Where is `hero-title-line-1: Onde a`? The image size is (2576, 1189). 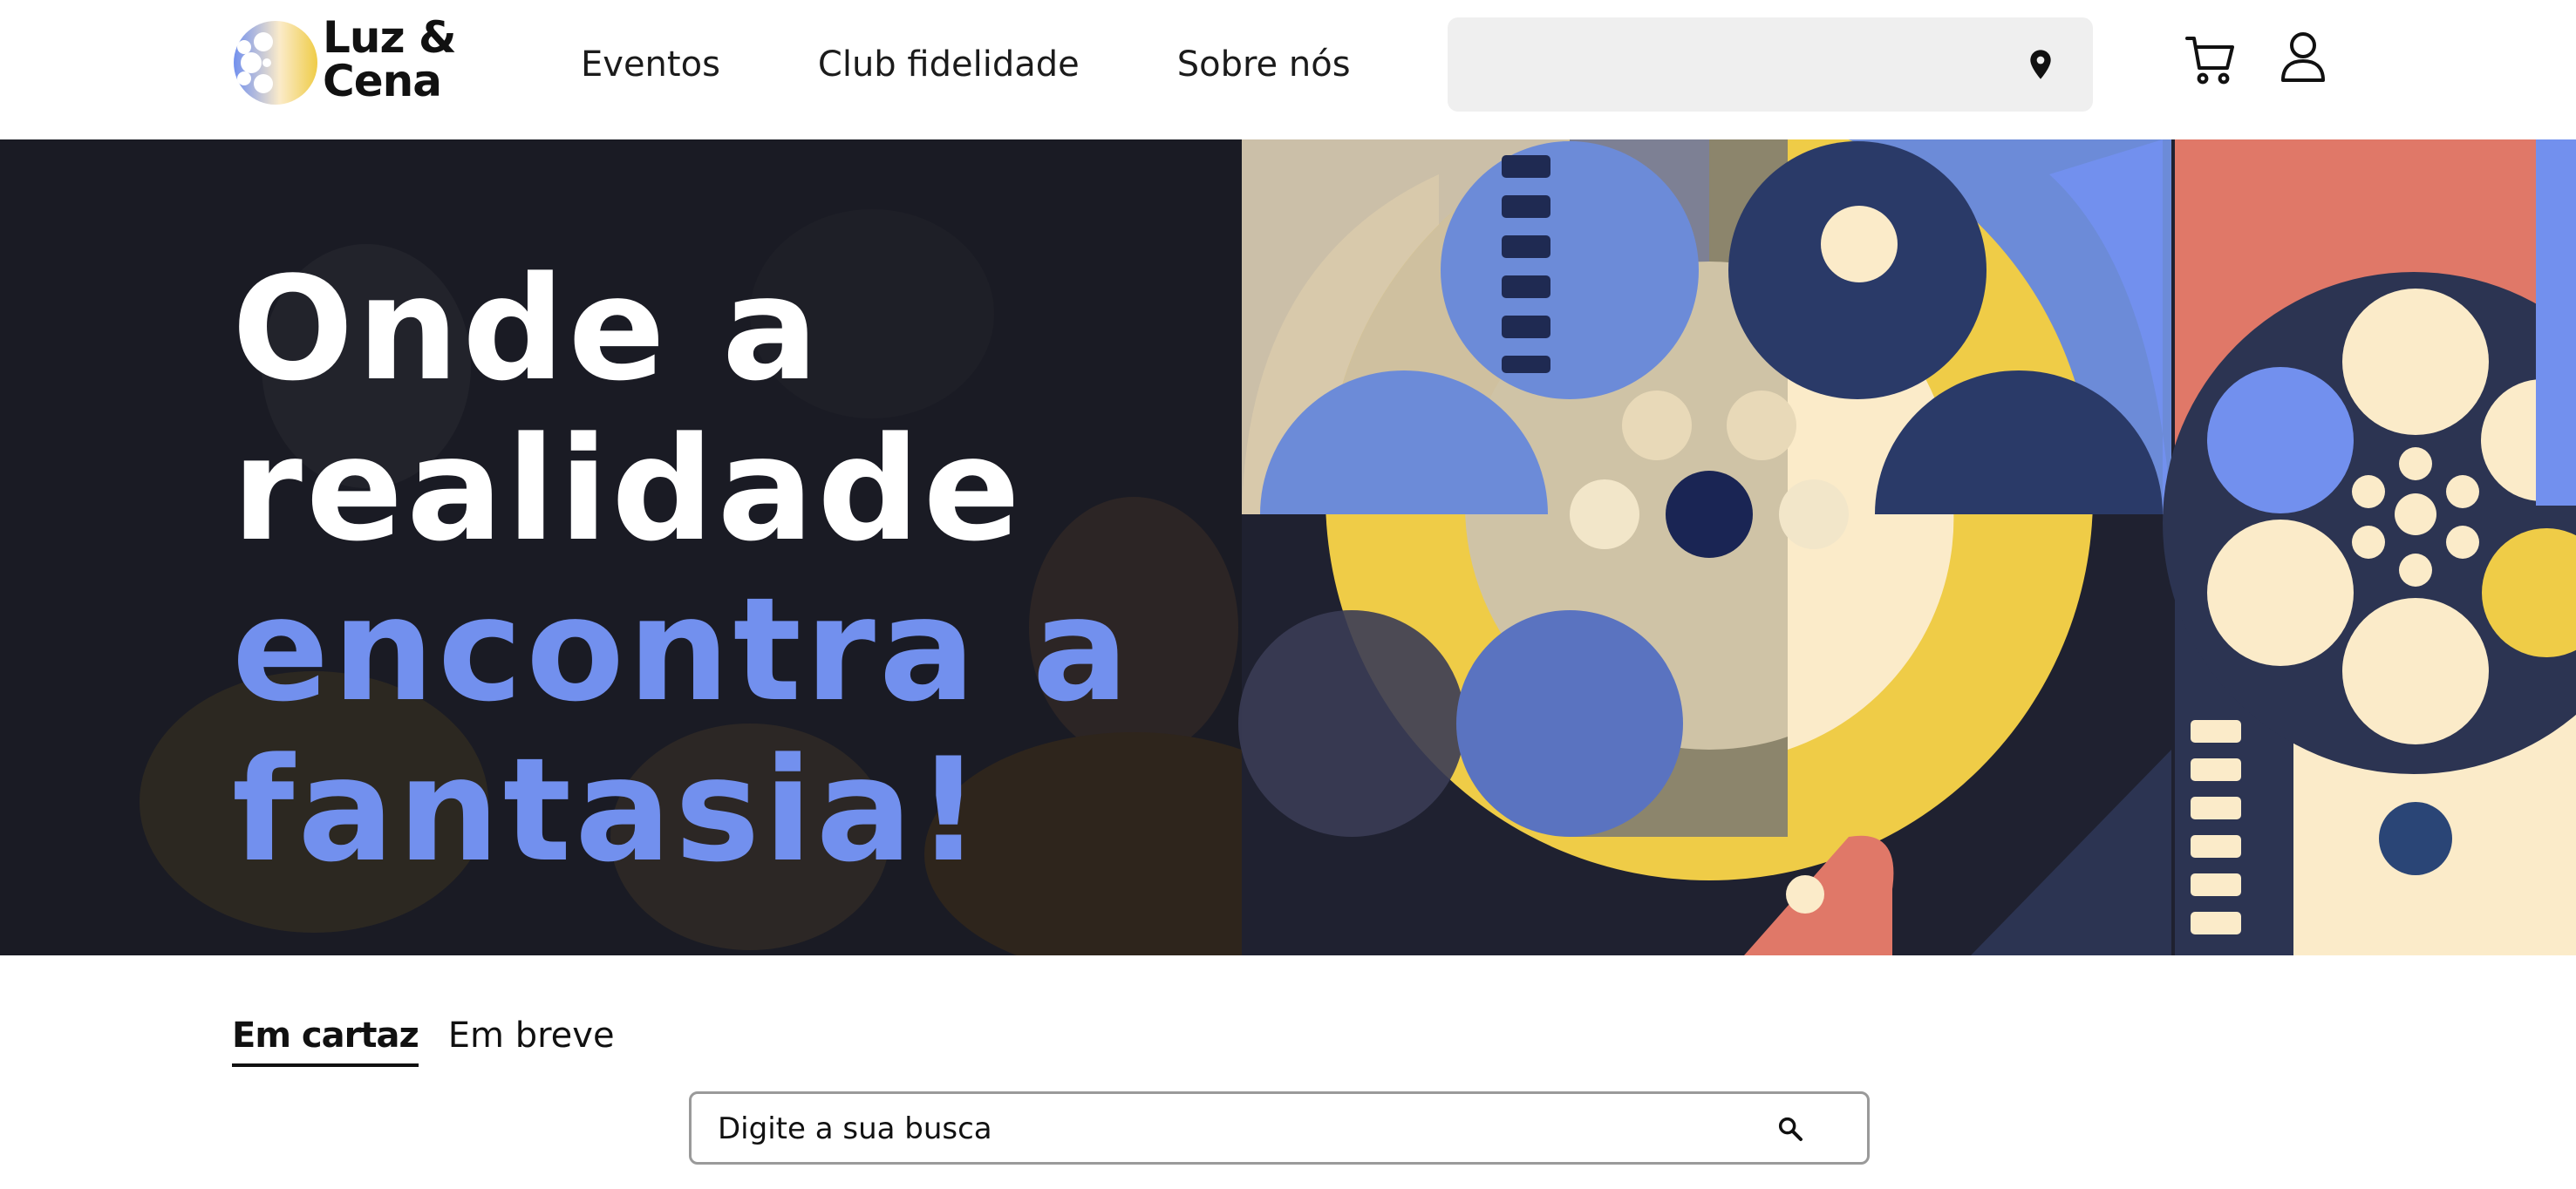 hero-title-line-1: Onde a is located at coordinates (527, 329).